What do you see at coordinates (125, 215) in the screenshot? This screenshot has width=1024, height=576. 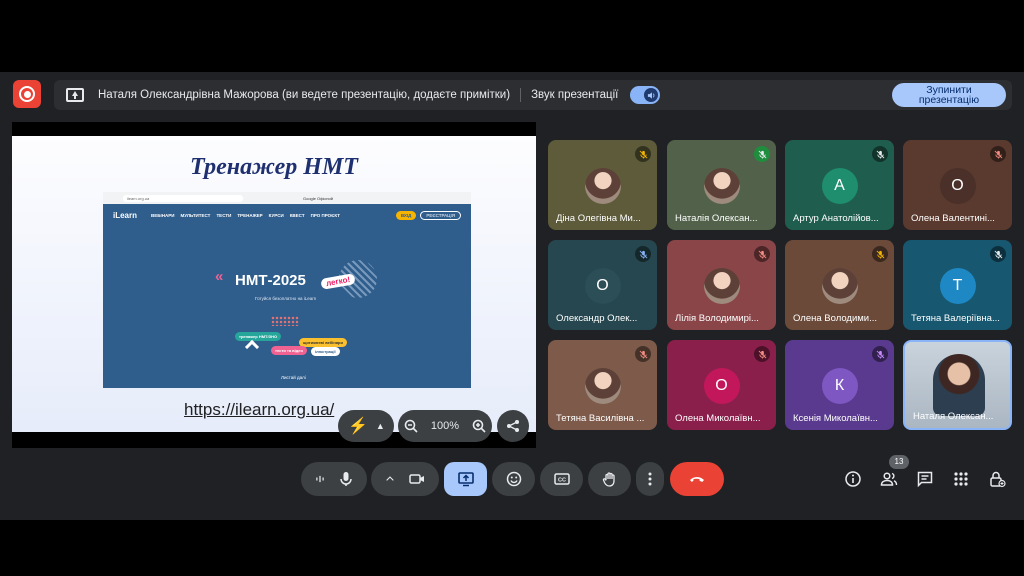 I see `site-logo: iLearn` at bounding box center [125, 215].